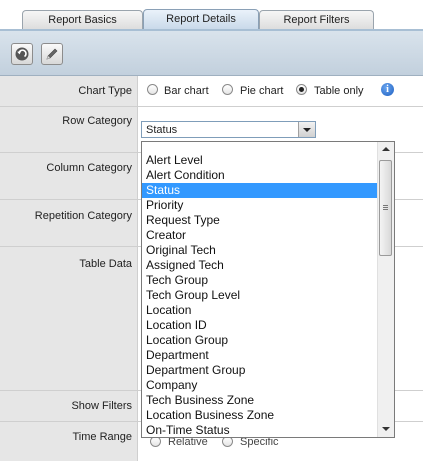 Image resolution: width=423 pixels, height=461 pixels. Describe the element at coordinates (301, 89) in the screenshot. I see `table-only-radio` at that location.